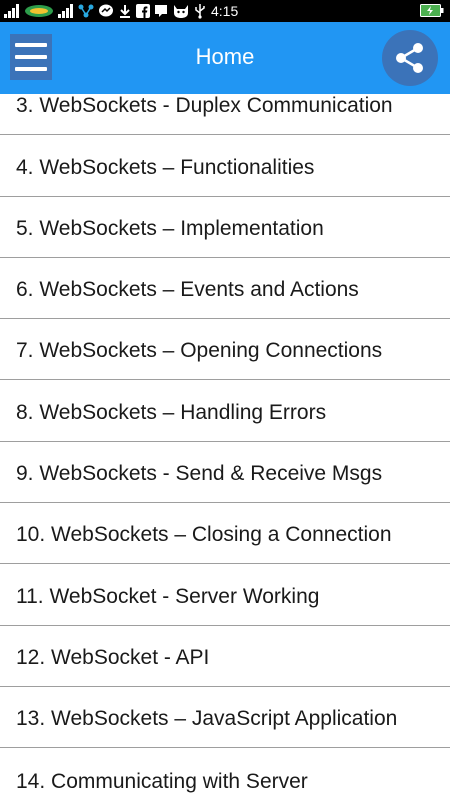  I want to click on share-icon, so click(410, 58).